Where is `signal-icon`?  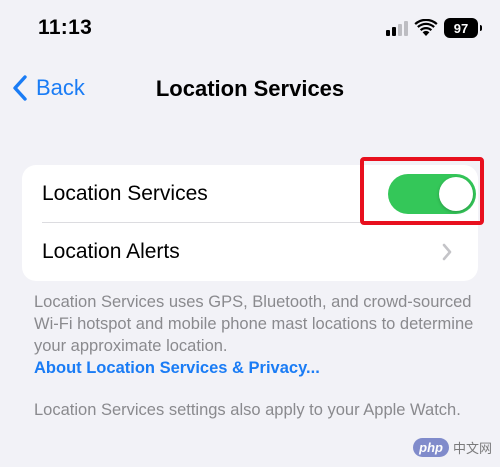 signal-icon is located at coordinates (397, 28).